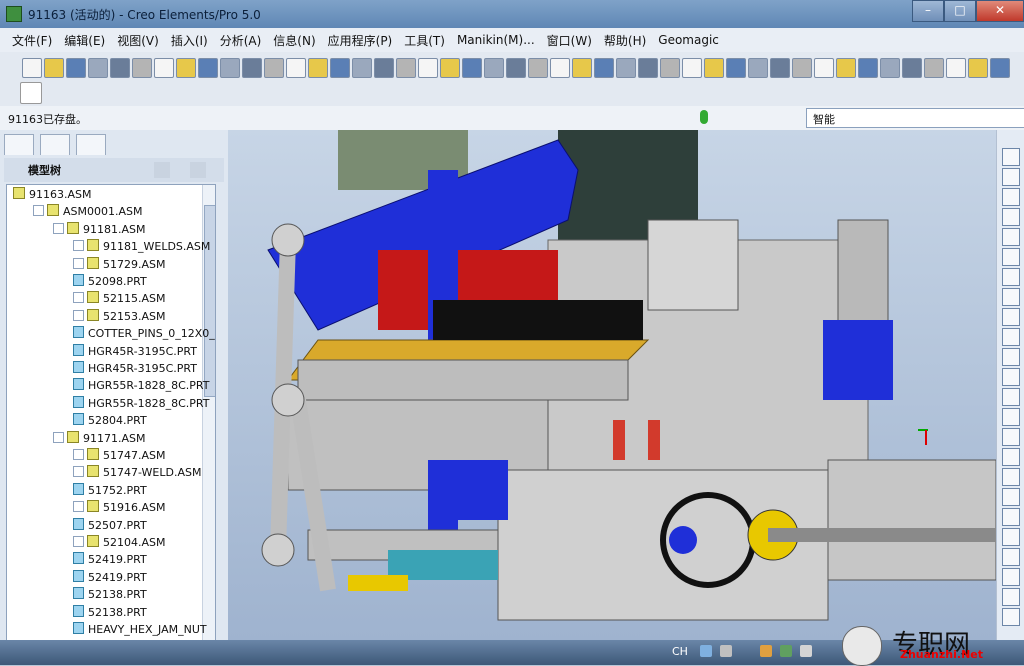  What do you see at coordinates (960, 11) in the screenshot?
I see `maximize-button: □` at bounding box center [960, 11].